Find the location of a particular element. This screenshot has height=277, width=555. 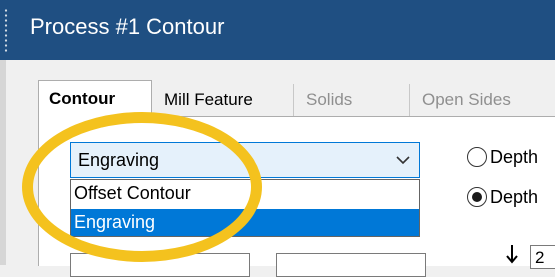

depth-radio-1-label: Depth is located at coordinates (514, 157).